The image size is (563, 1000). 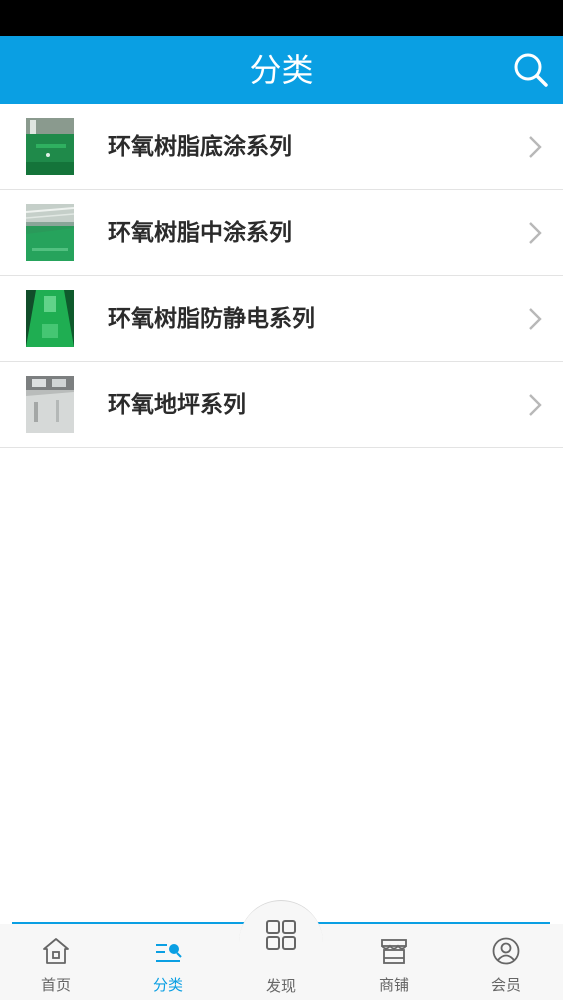 I want to click on category-label: 环氧地坪系列, so click(x=177, y=405).